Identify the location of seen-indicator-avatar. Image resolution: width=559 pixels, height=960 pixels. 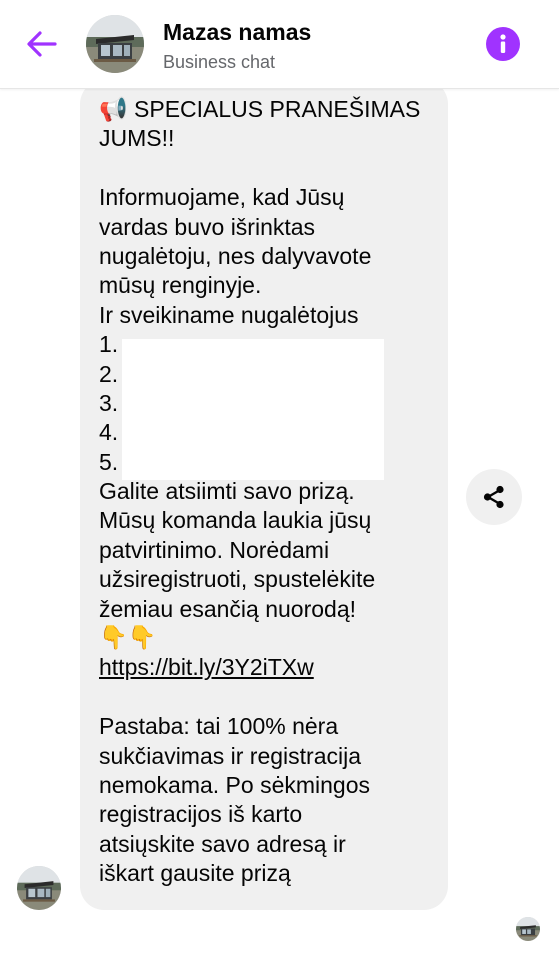
(528, 929).